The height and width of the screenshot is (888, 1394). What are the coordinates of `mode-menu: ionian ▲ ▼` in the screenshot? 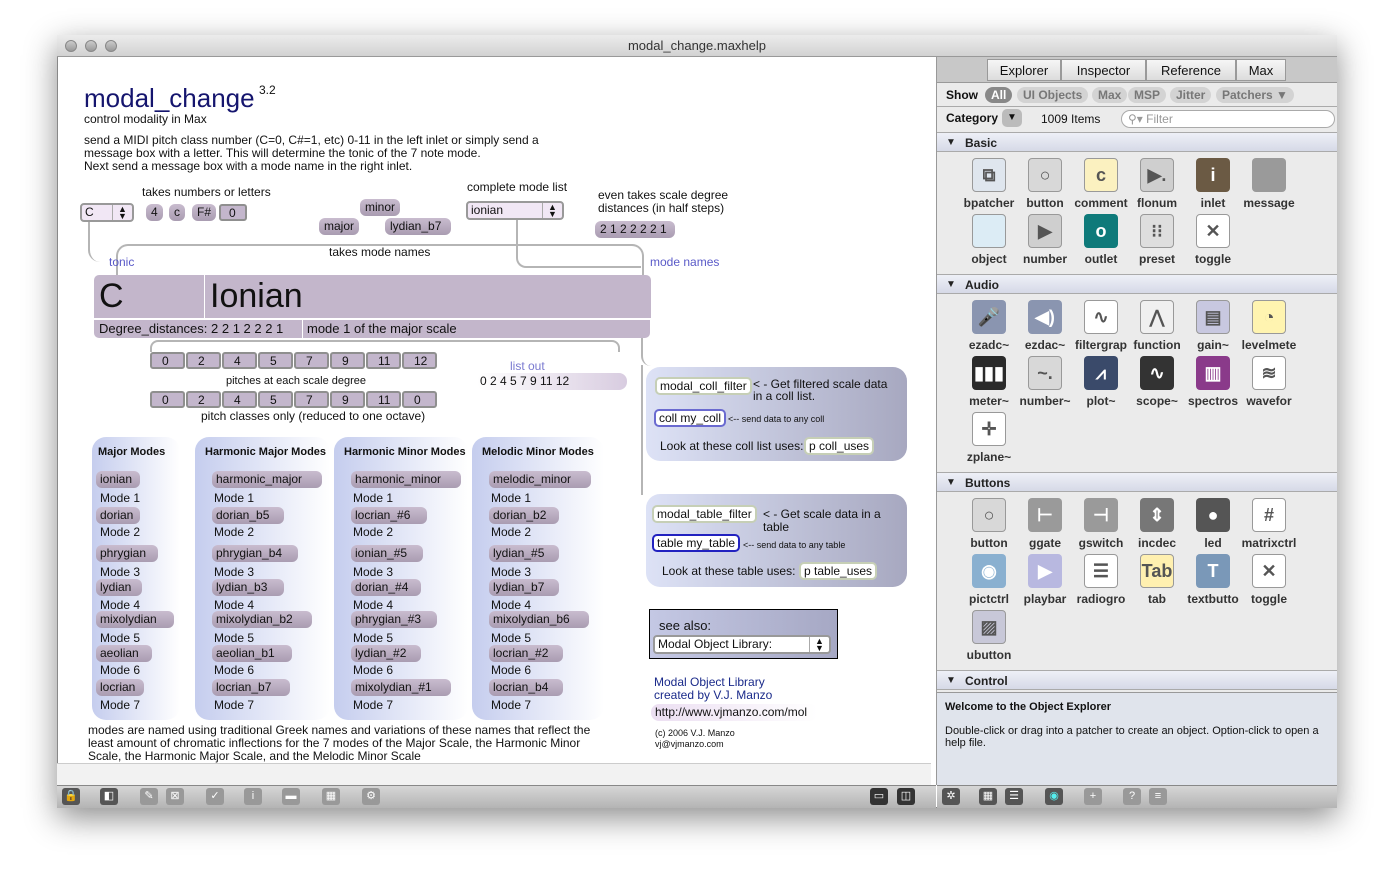 It's located at (515, 210).